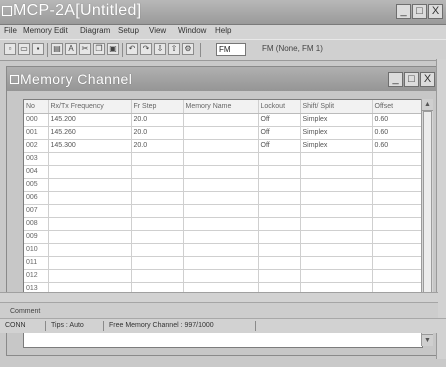 This screenshot has height=367, width=446. What do you see at coordinates (90, 133) in the screenshot?
I see `cell-frequency: 145.260` at bounding box center [90, 133].